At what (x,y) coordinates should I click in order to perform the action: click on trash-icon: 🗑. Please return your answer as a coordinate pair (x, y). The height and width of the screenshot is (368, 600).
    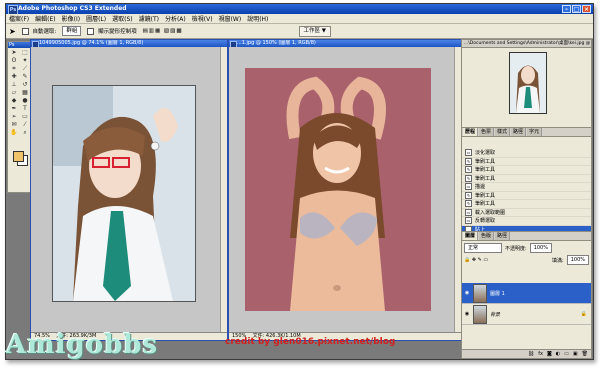
    Looking at the image, I should click on (585, 354).